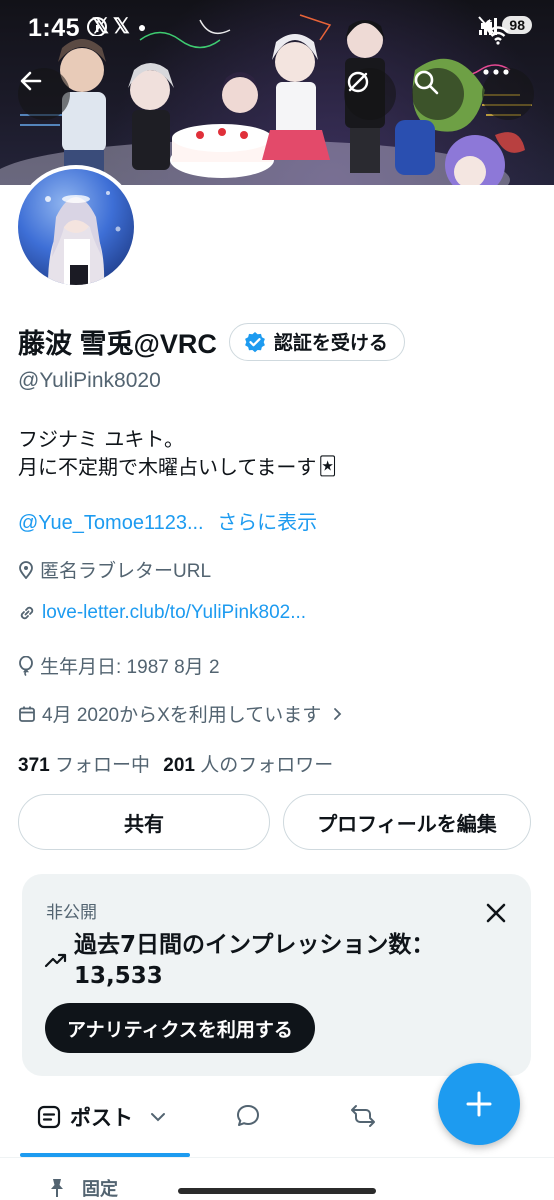 The height and width of the screenshot is (1200, 554). I want to click on search-icon, so click(426, 82).